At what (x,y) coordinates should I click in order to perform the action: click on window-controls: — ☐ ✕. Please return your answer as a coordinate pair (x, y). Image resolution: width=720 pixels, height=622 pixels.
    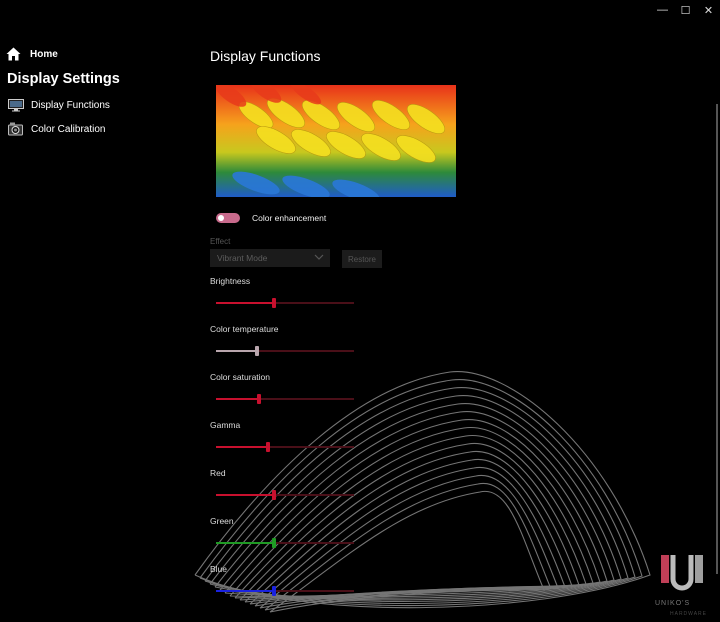
    Looking at the image, I should click on (685, 10).